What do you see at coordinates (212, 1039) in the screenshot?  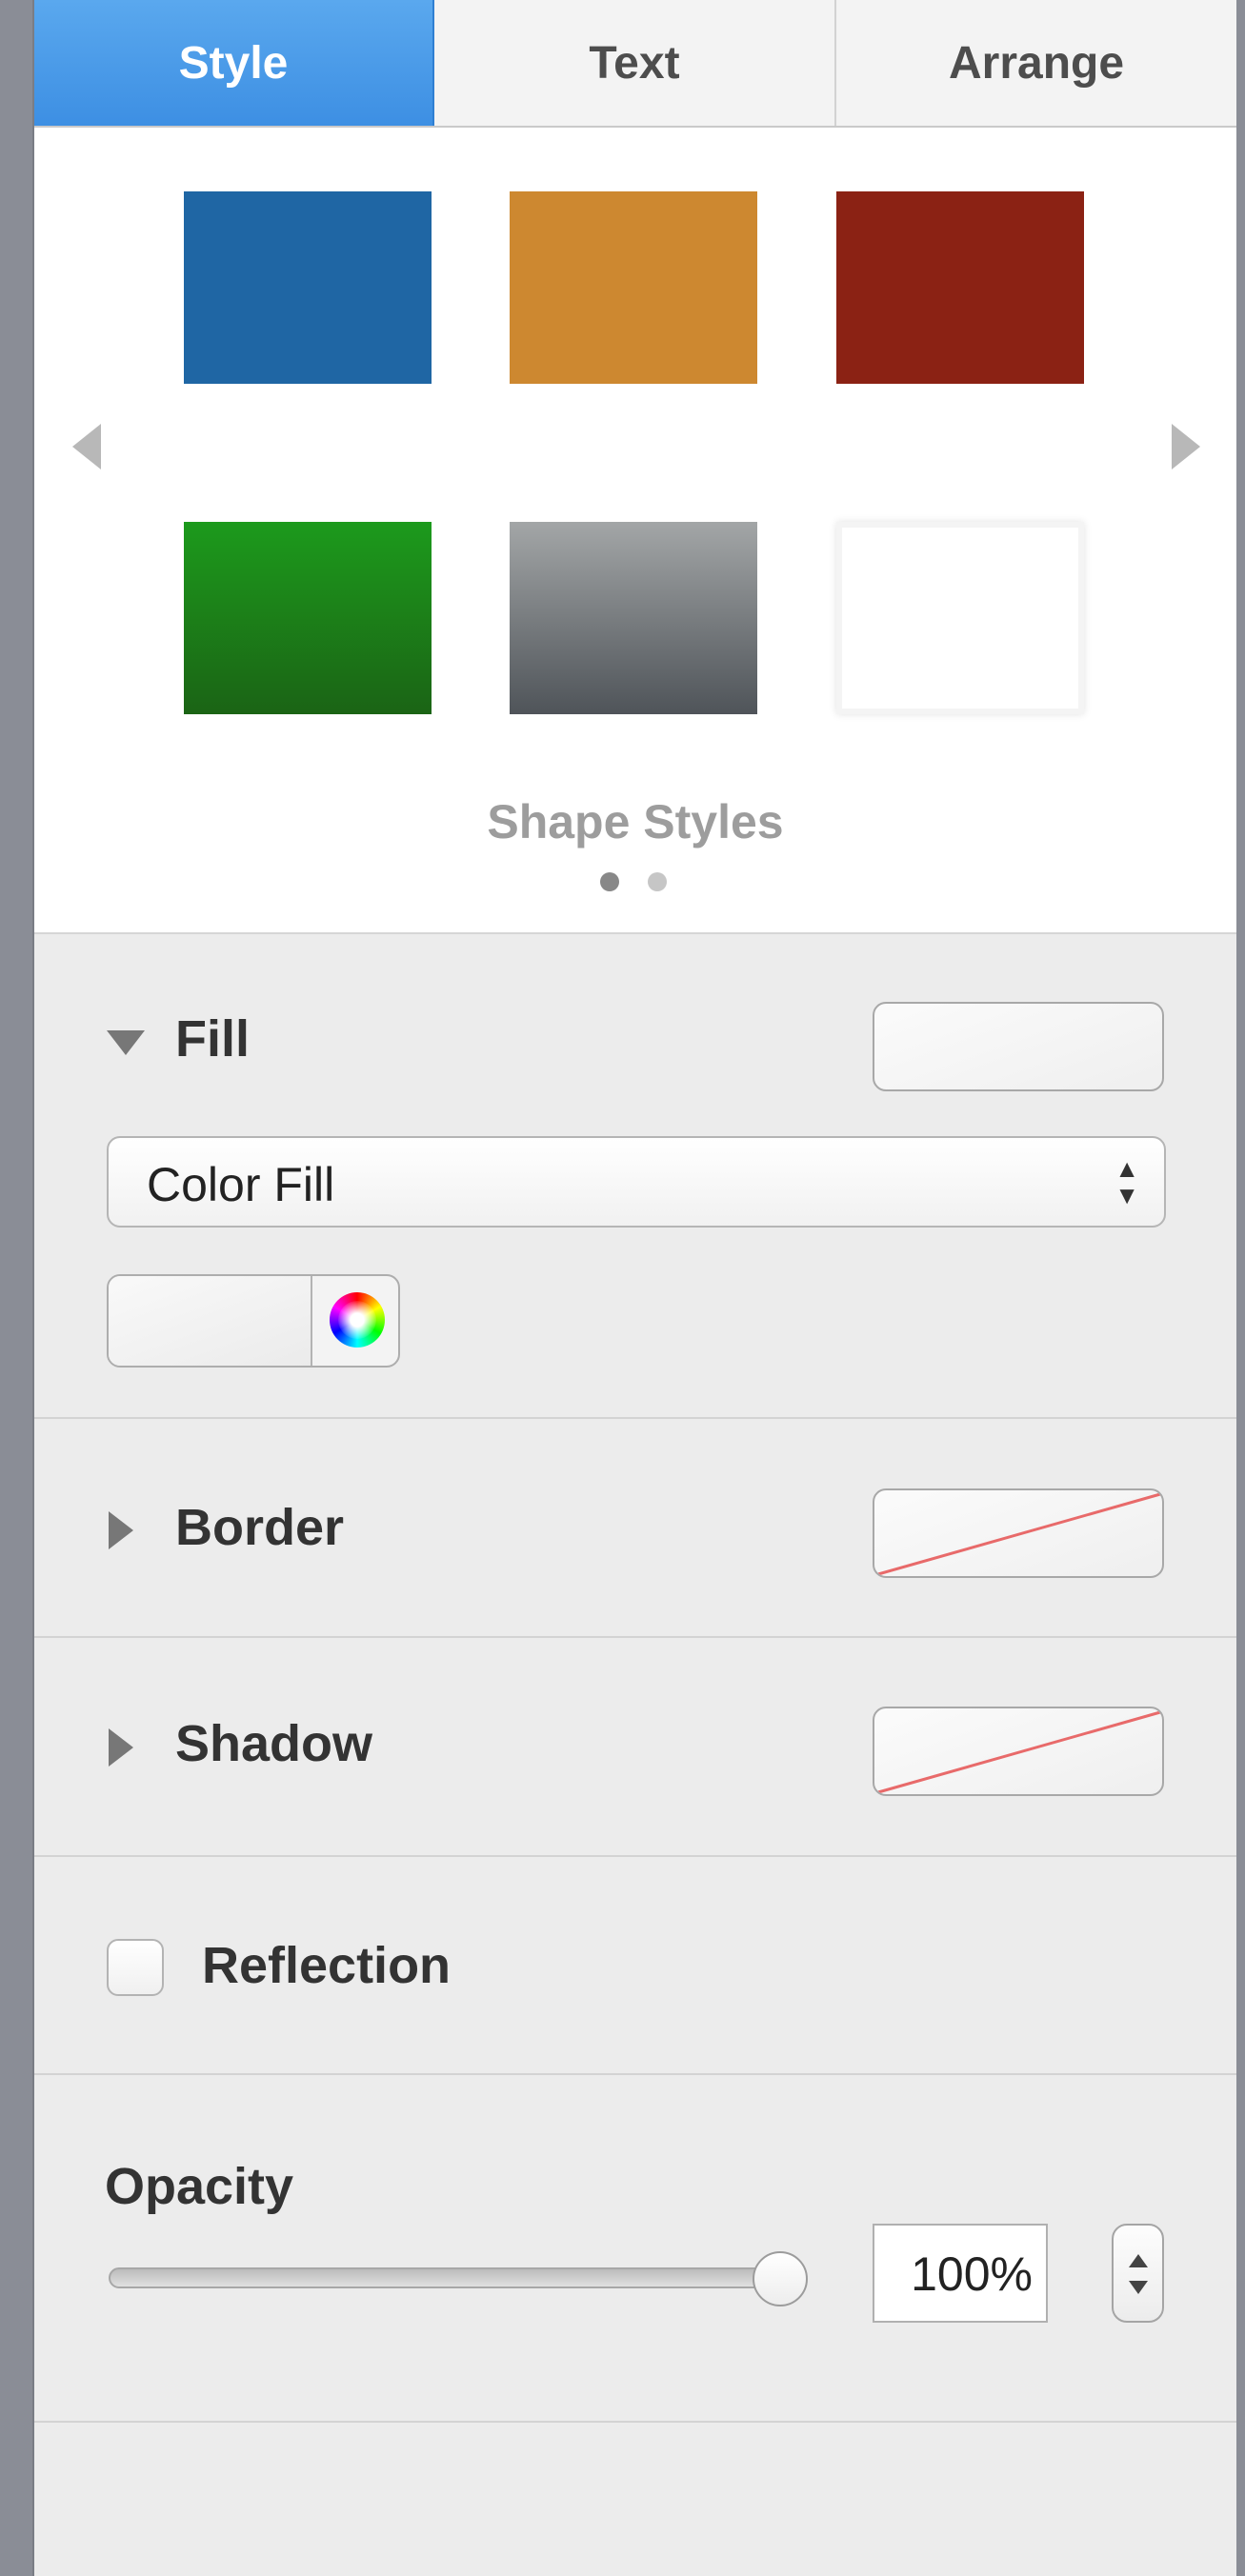 I see `fill-title: Fill` at bounding box center [212, 1039].